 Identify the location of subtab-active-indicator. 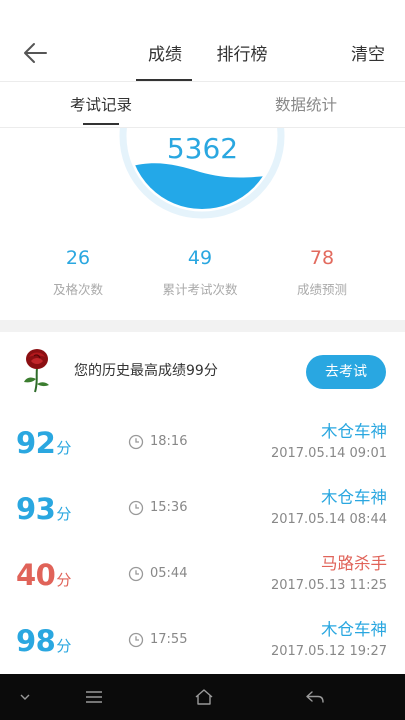
(101, 124).